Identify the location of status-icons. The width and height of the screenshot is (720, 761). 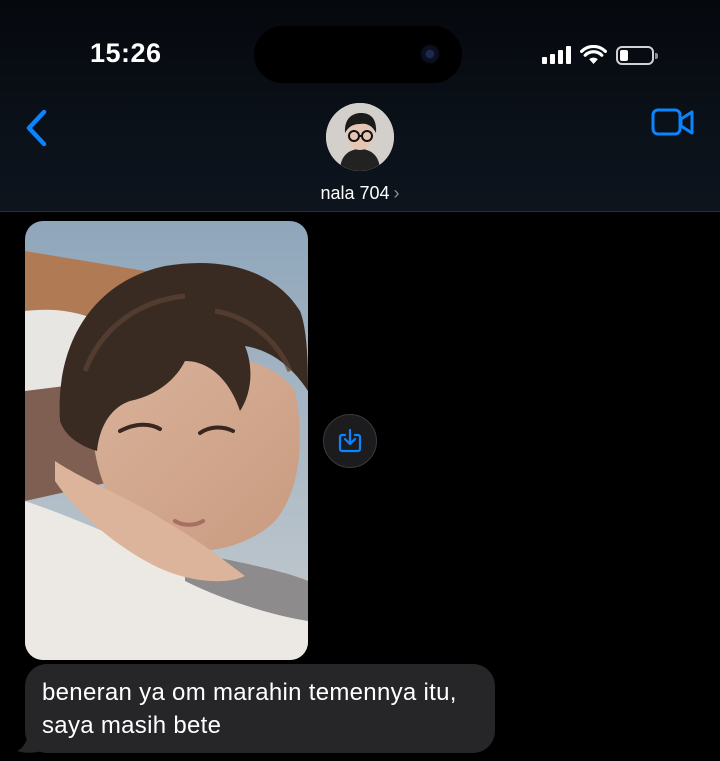
(600, 55).